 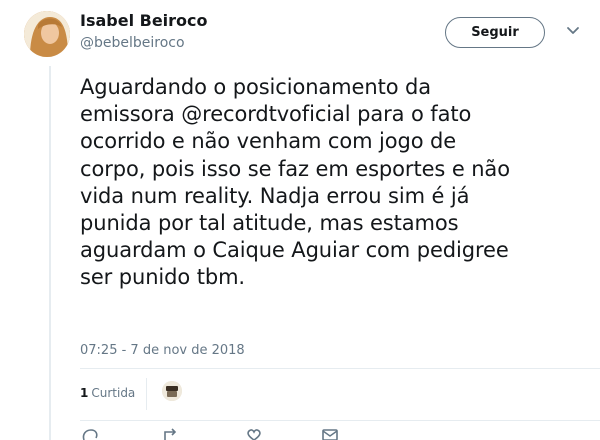 I want to click on likes-label: Curtida, so click(x=113, y=393).